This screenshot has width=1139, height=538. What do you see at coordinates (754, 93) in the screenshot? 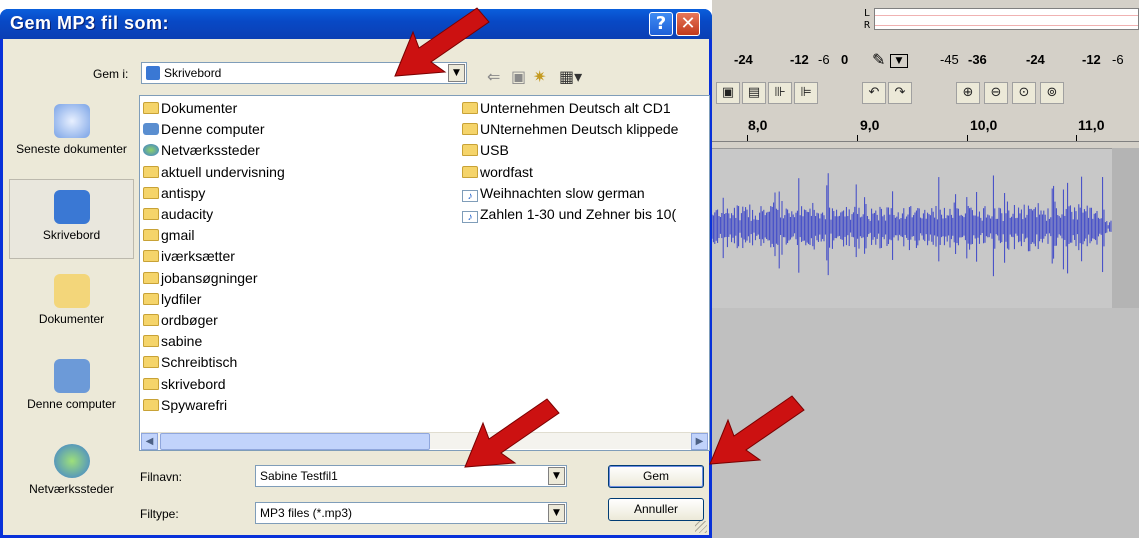
I see `paste-button: ▤` at bounding box center [754, 93].